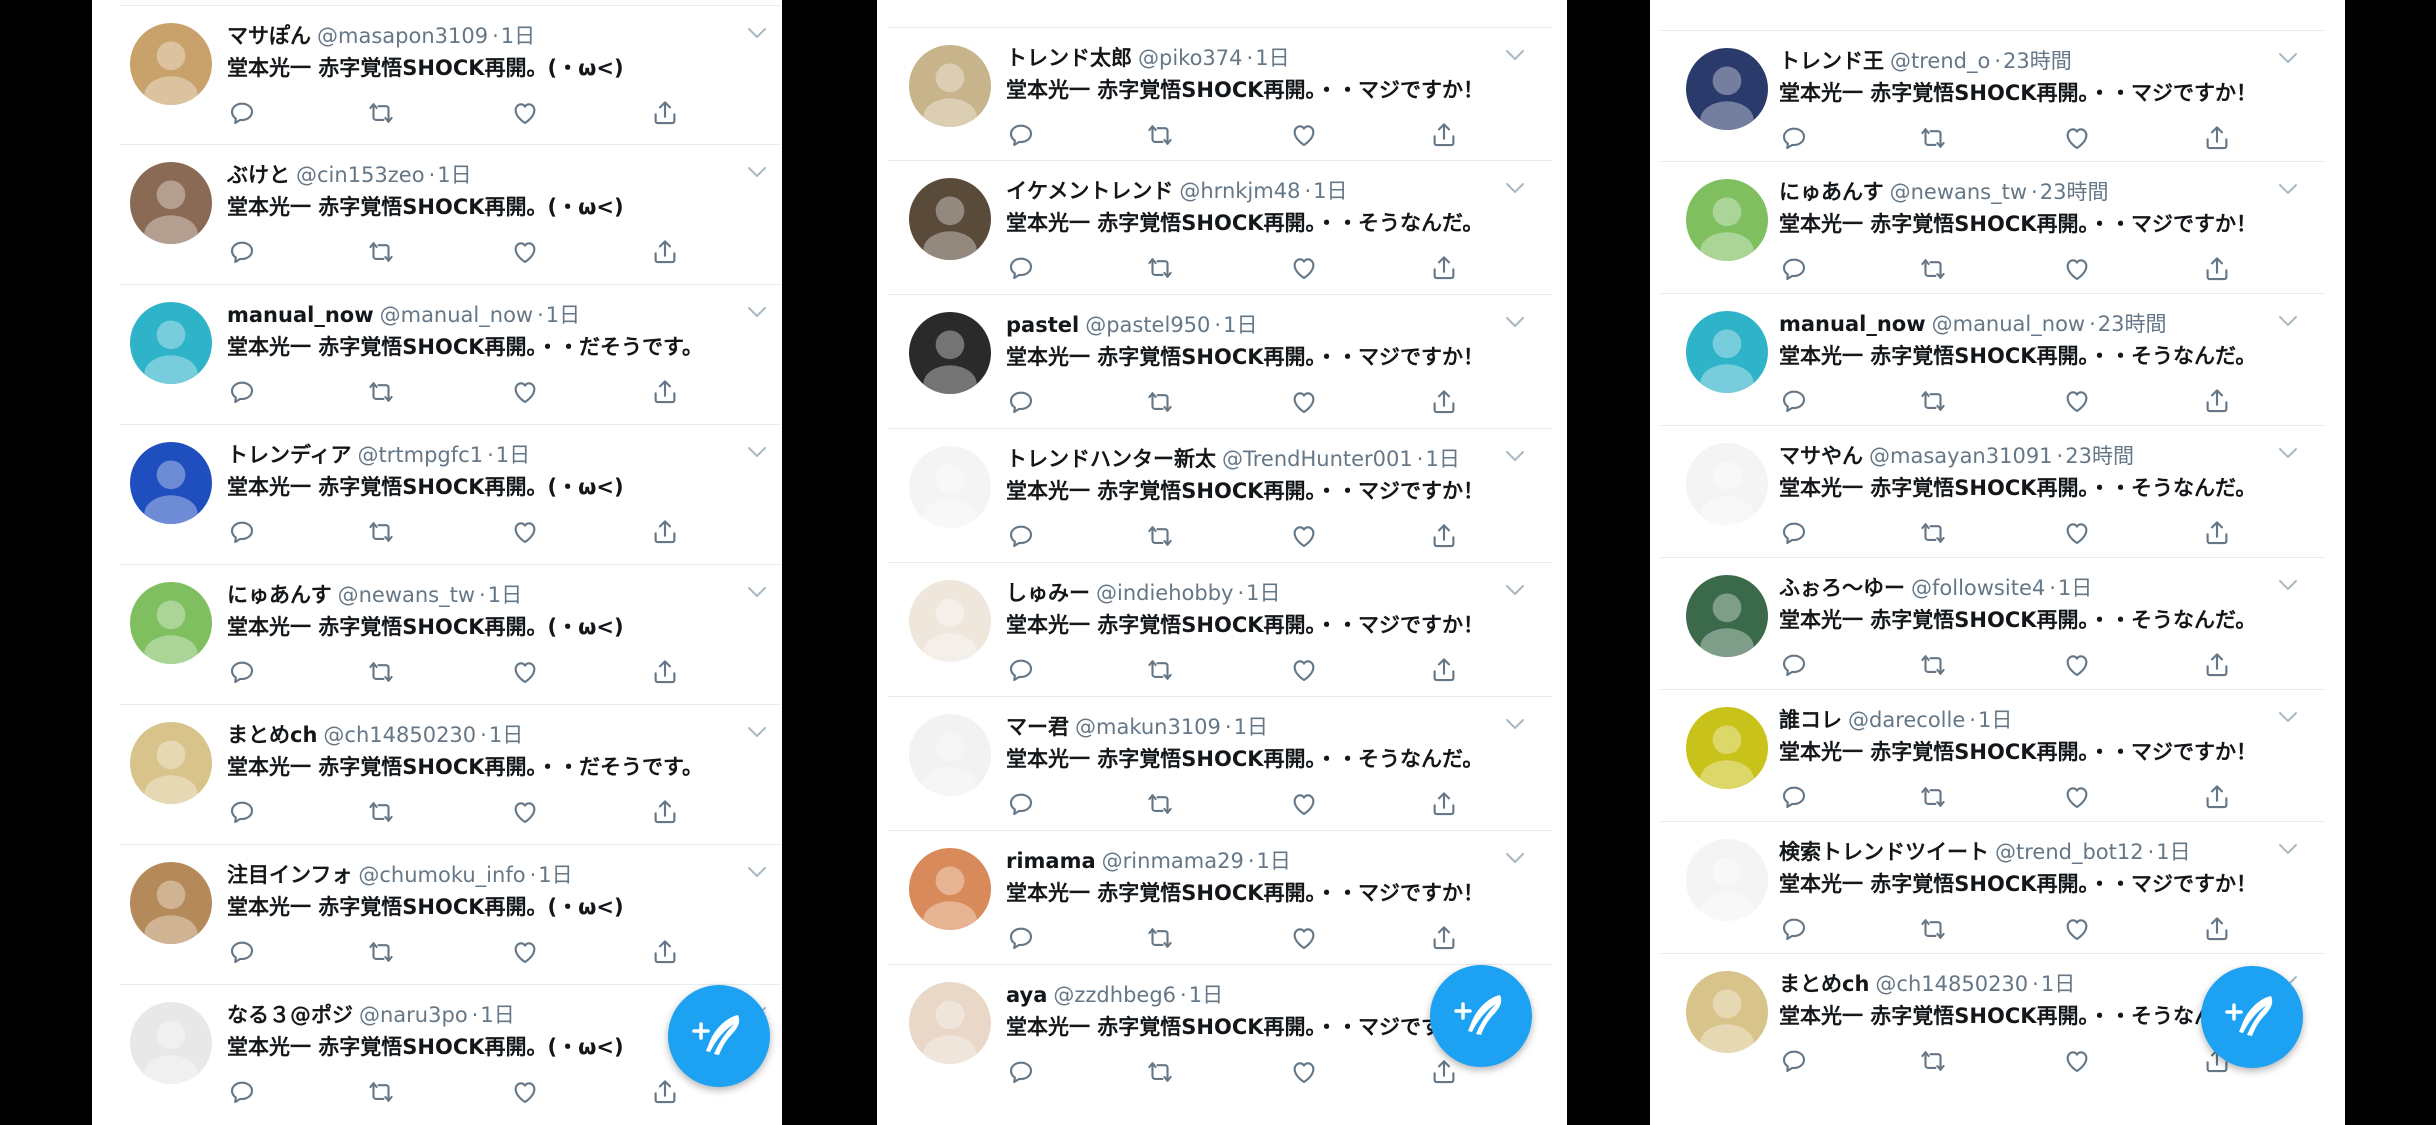 This screenshot has height=1125, width=2436. Describe the element at coordinates (1111, 459) in the screenshot. I see `display-name: トレンドハンター新太` at that location.